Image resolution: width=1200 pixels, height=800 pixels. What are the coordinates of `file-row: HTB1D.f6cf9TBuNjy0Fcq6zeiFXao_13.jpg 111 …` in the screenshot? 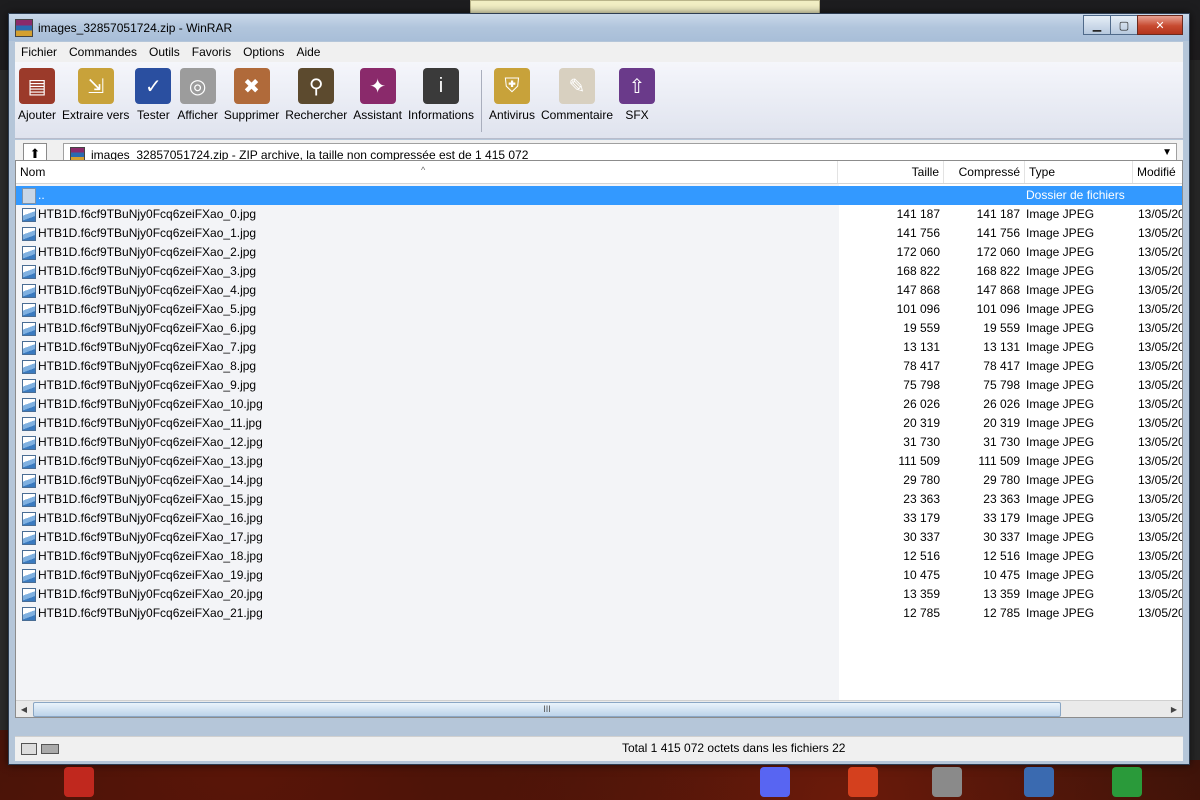 It's located at (599, 461).